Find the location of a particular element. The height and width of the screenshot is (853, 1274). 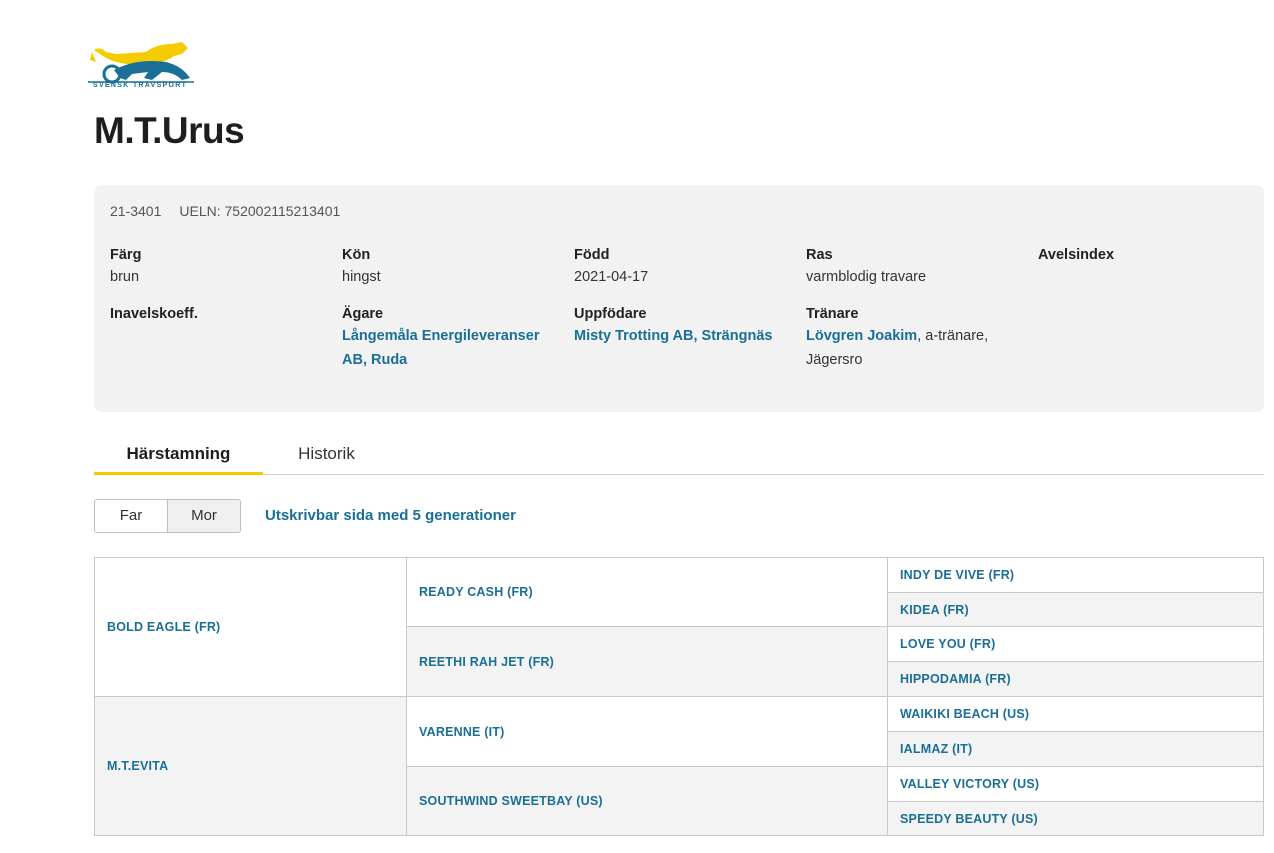

owner-name-line1: Långemåla Energileveranser is located at coordinates (441, 336).